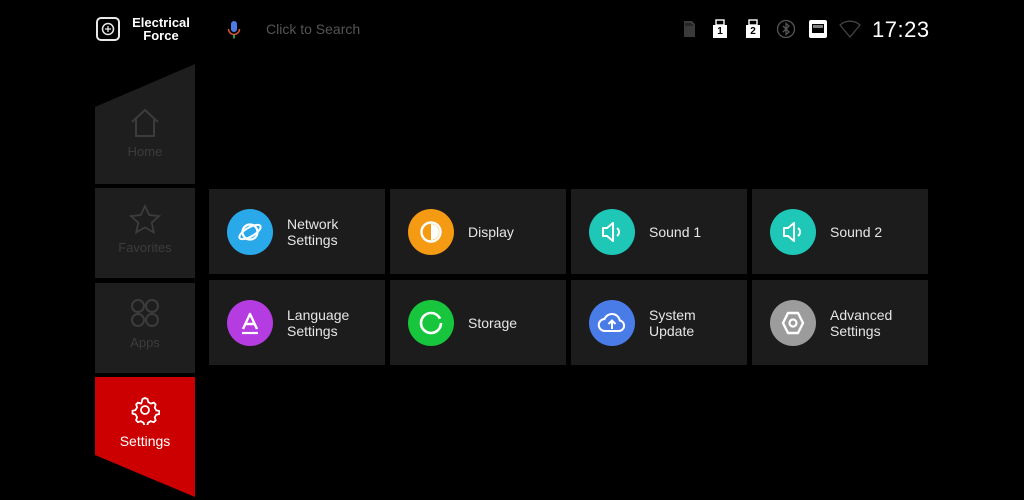 This screenshot has width=1024, height=500. Describe the element at coordinates (689, 29) in the screenshot. I see `sd-card-icon` at that location.